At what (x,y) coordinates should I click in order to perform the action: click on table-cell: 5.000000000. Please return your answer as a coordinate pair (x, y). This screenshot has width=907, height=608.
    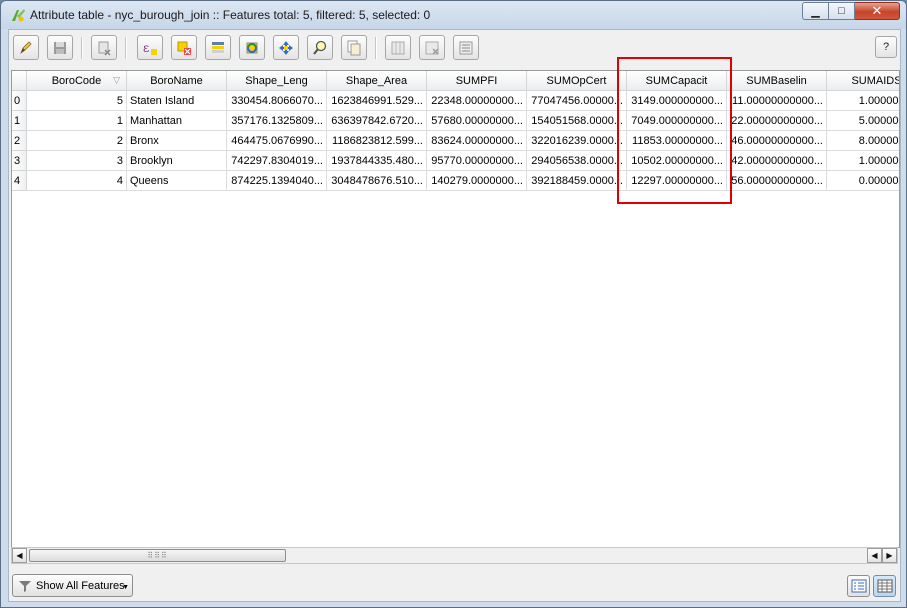
    Looking at the image, I should click on (863, 121).